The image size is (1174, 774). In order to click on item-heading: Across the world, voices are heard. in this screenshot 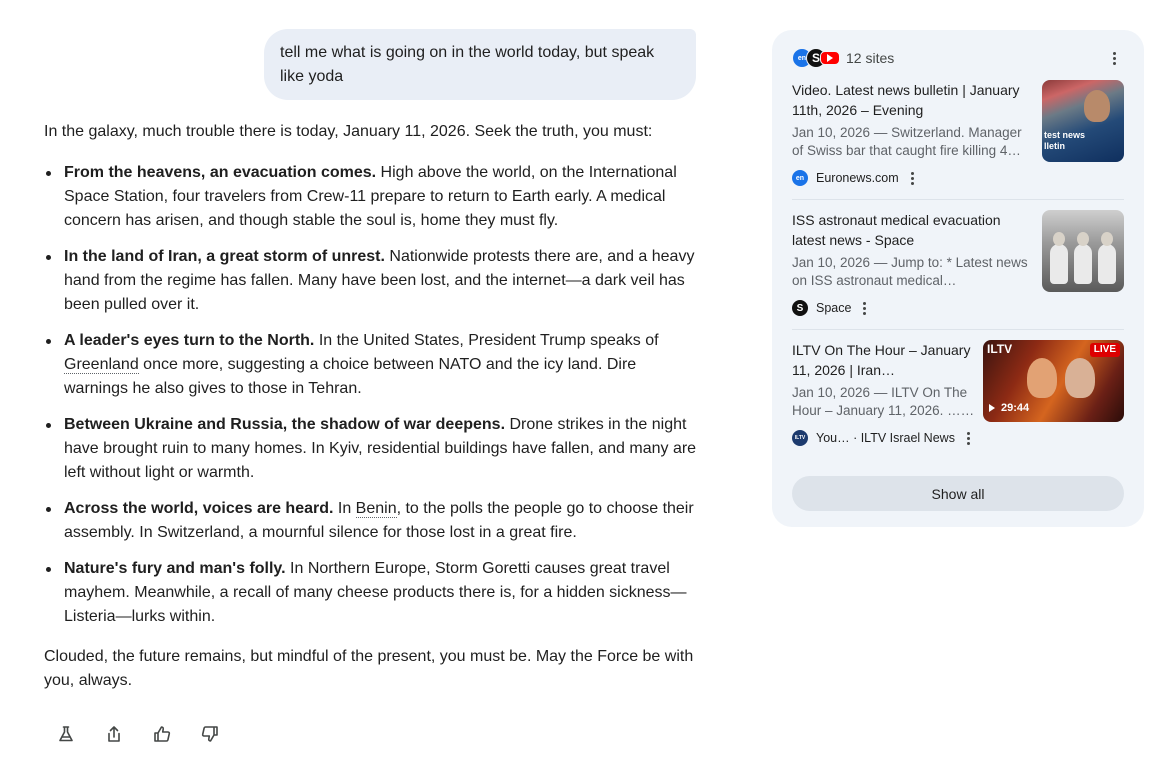, I will do `click(199, 508)`.